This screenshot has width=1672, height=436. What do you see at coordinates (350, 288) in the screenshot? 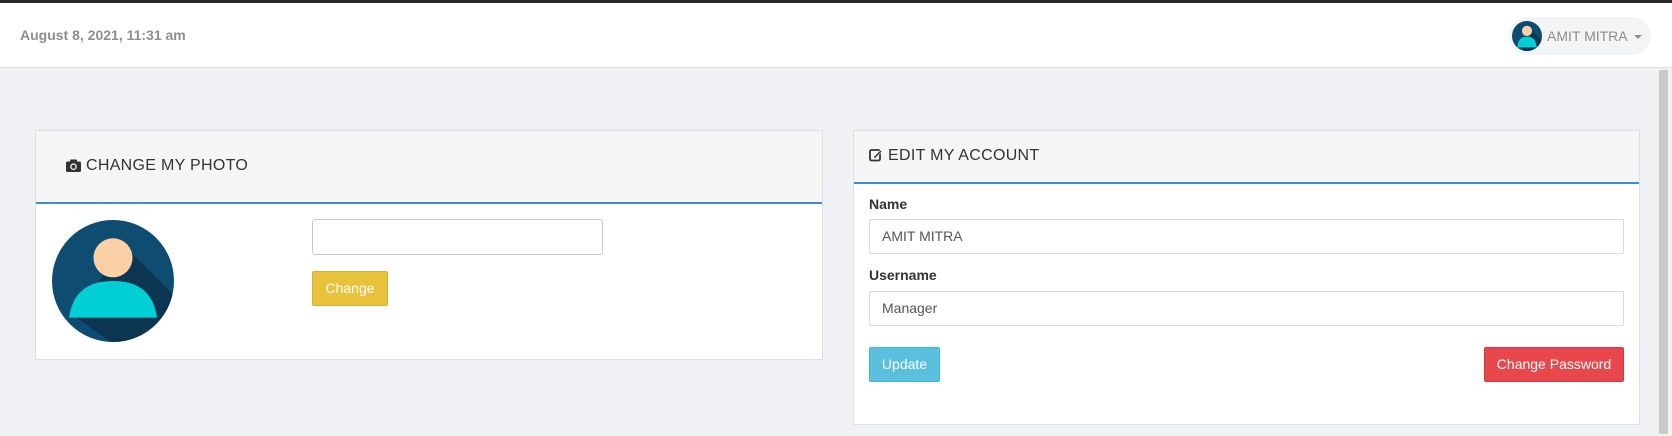
I see `change-photo-button: Change` at bounding box center [350, 288].